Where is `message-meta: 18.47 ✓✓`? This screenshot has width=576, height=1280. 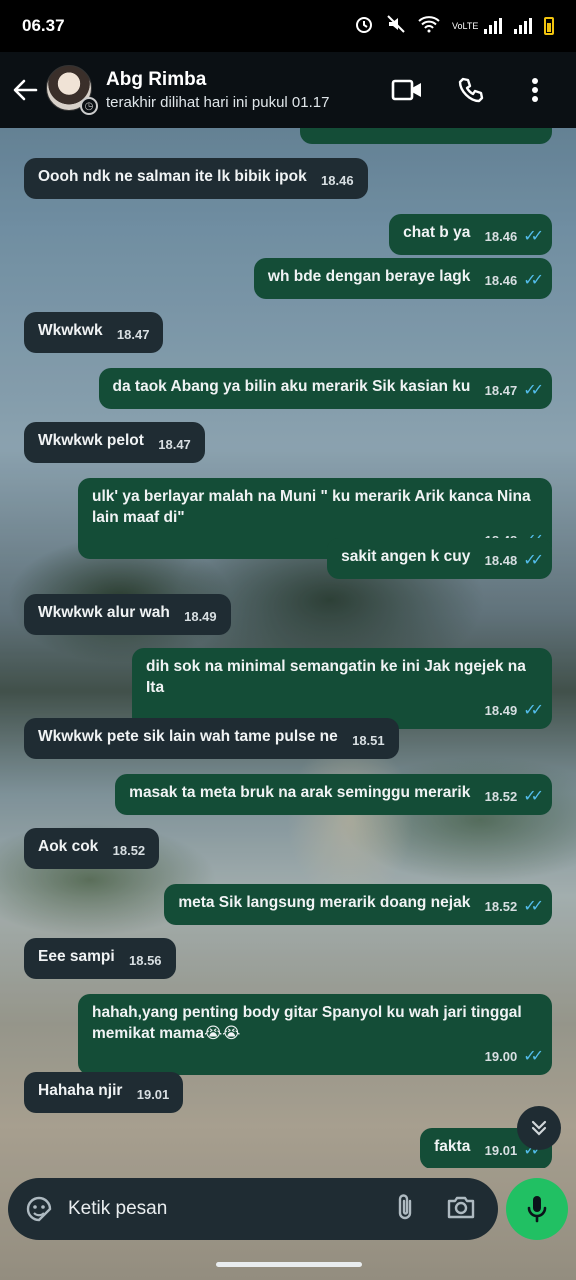
message-meta: 18.47 ✓✓ is located at coordinates (514, 390).